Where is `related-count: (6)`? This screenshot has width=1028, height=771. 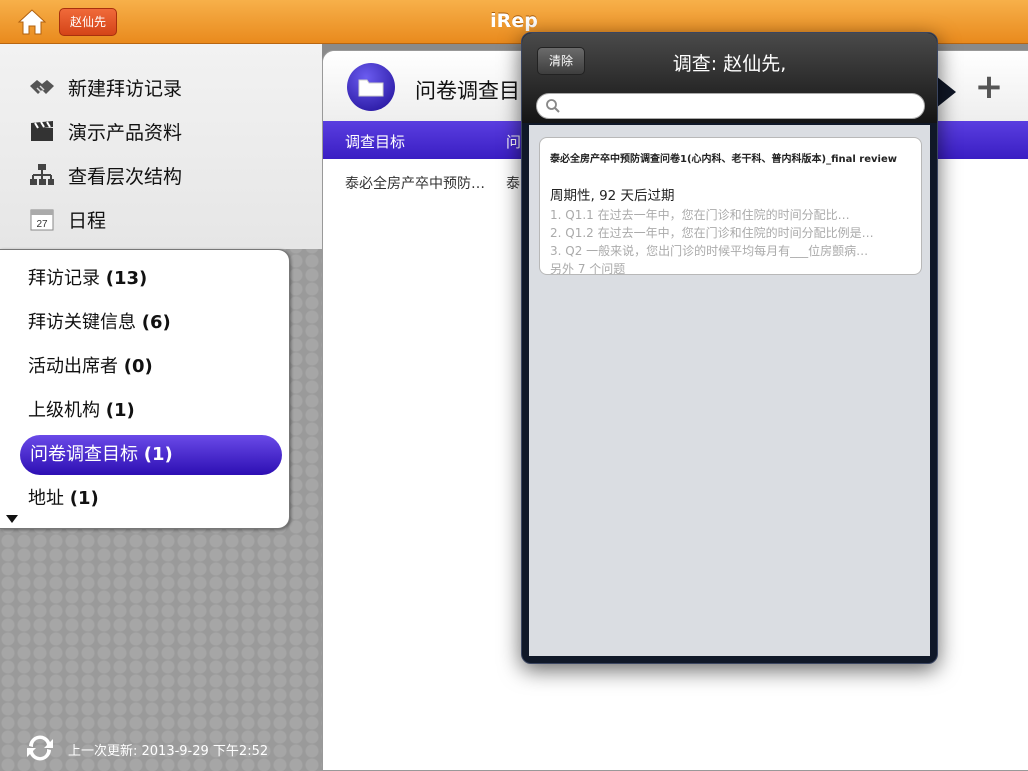
related-count: (6) is located at coordinates (156, 322).